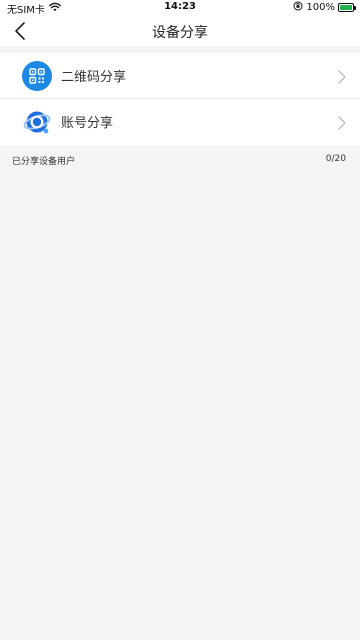 The width and height of the screenshot is (360, 640). Describe the element at coordinates (180, 8) in the screenshot. I see `status-bar: 无SIM卡 14:23 100%` at that location.